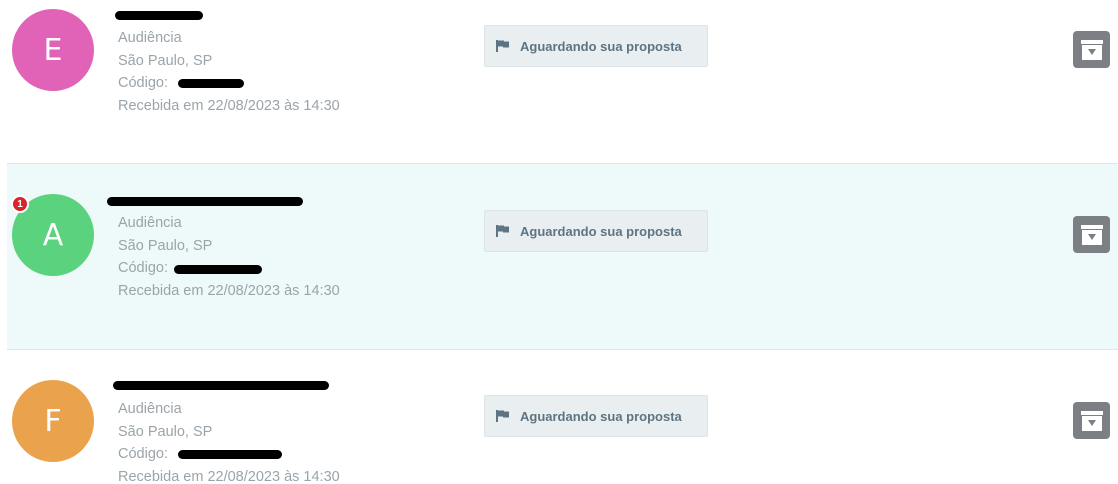  I want to click on avatar: F, so click(53, 421).